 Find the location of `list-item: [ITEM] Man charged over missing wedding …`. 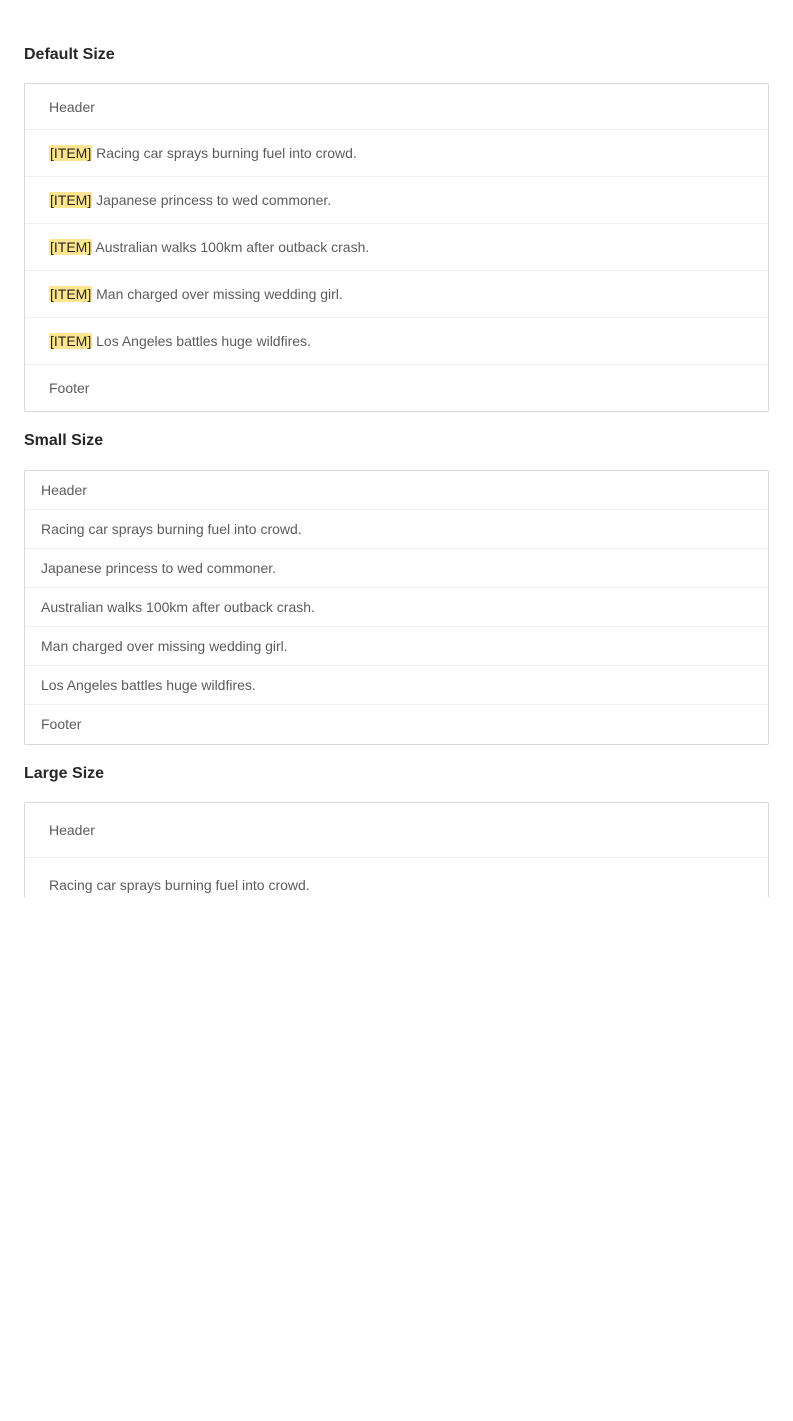

list-item: [ITEM] Man charged over missing wedding … is located at coordinates (396, 294).